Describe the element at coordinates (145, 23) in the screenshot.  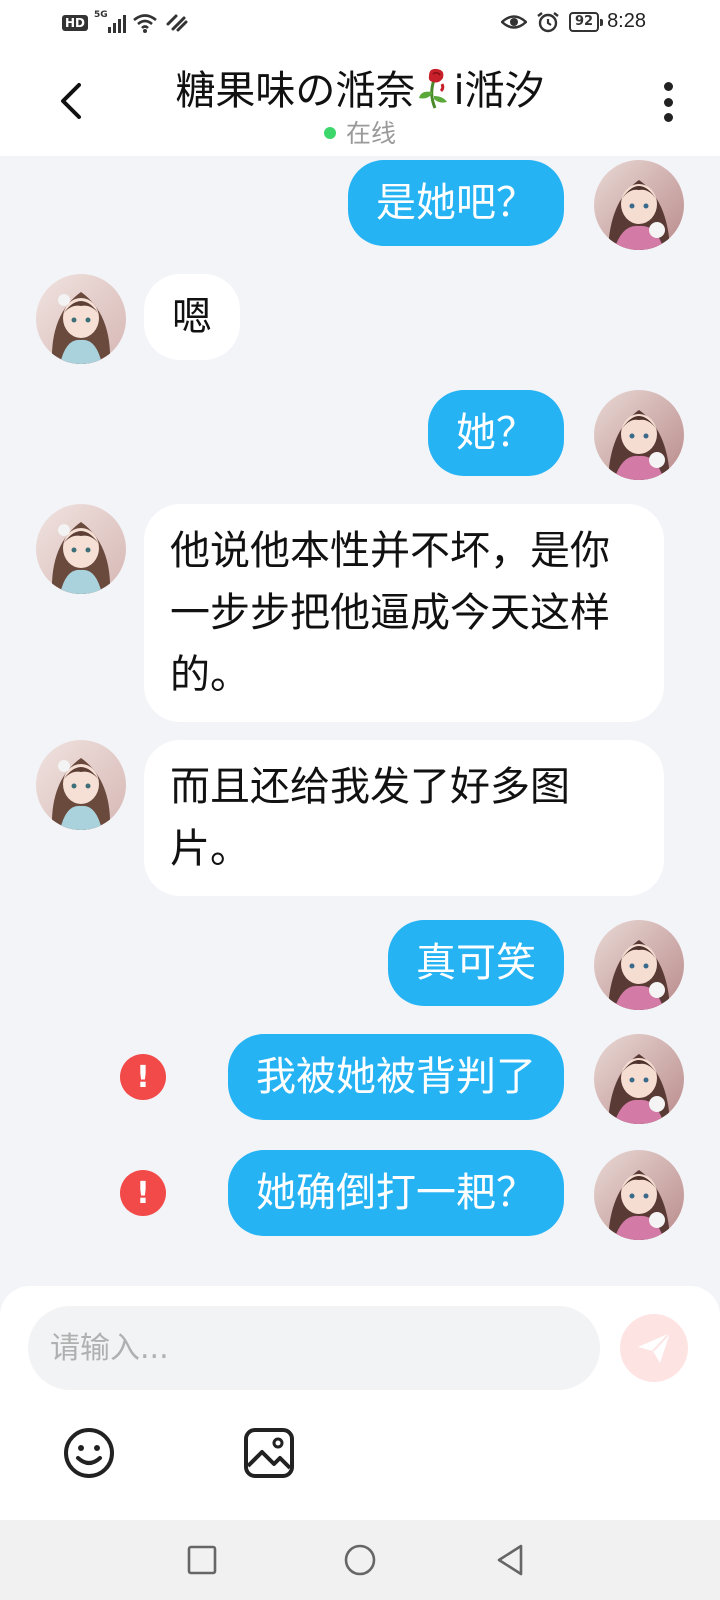
I see `wifi-icon` at that location.